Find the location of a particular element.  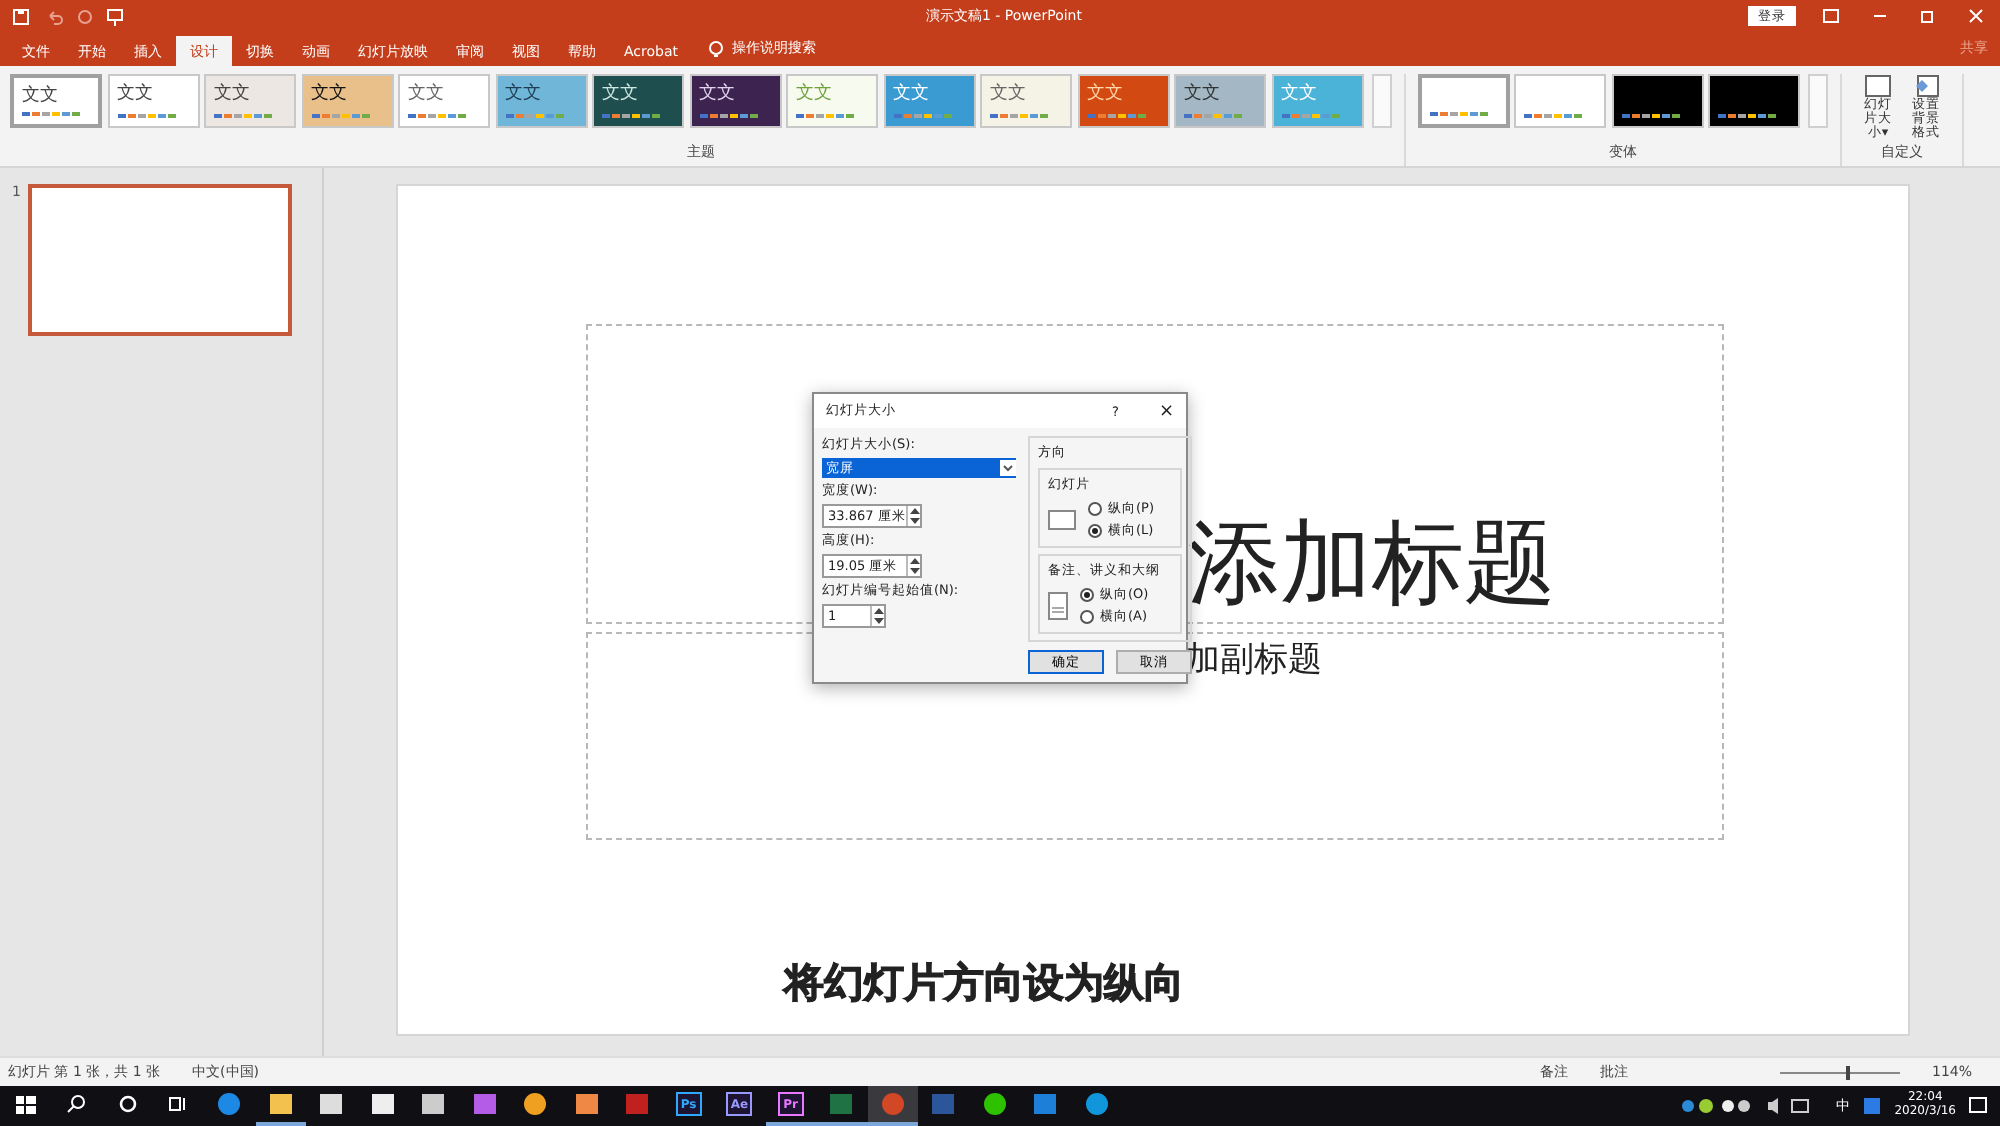

landscape-page-icon is located at coordinates (1062, 520).